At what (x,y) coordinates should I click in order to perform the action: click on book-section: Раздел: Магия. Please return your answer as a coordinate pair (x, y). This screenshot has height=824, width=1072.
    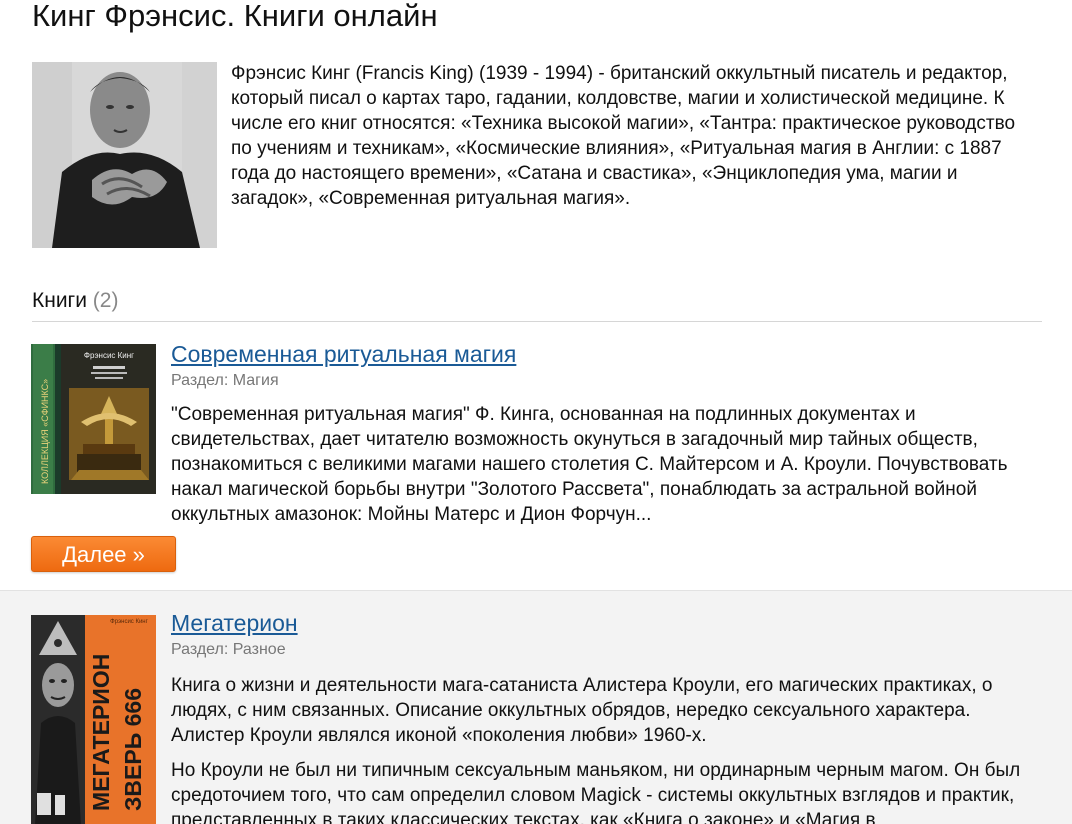
    Looking at the image, I should click on (225, 380).